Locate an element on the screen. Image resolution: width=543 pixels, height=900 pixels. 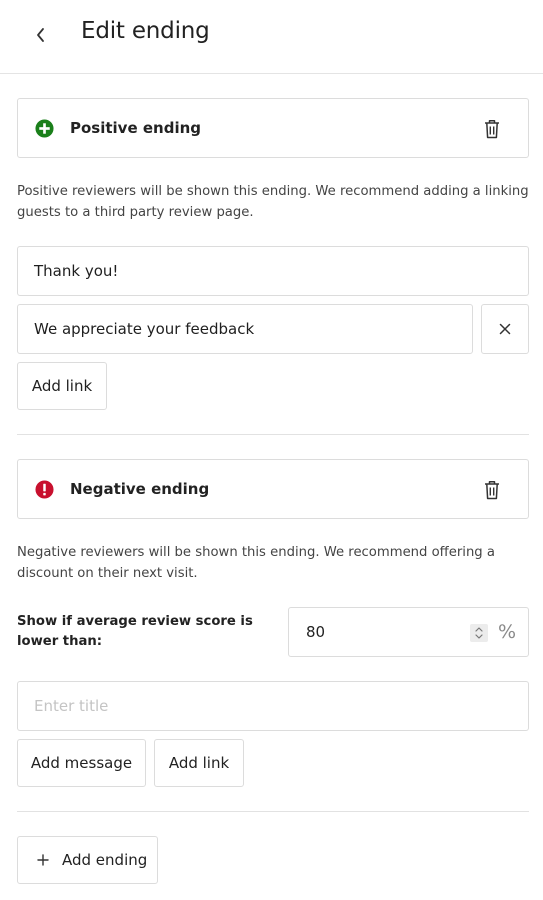
plus-circle-icon is located at coordinates (44, 128).